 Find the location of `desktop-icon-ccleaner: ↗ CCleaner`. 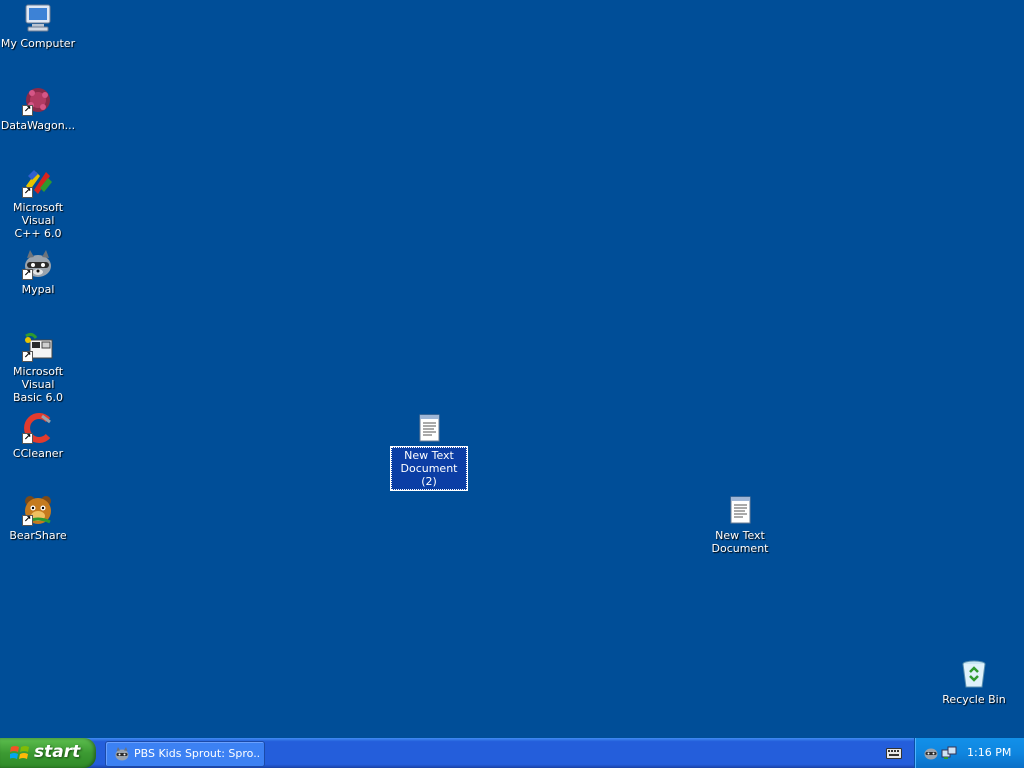

desktop-icon-ccleaner: ↗ CCleaner is located at coordinates (38, 436).